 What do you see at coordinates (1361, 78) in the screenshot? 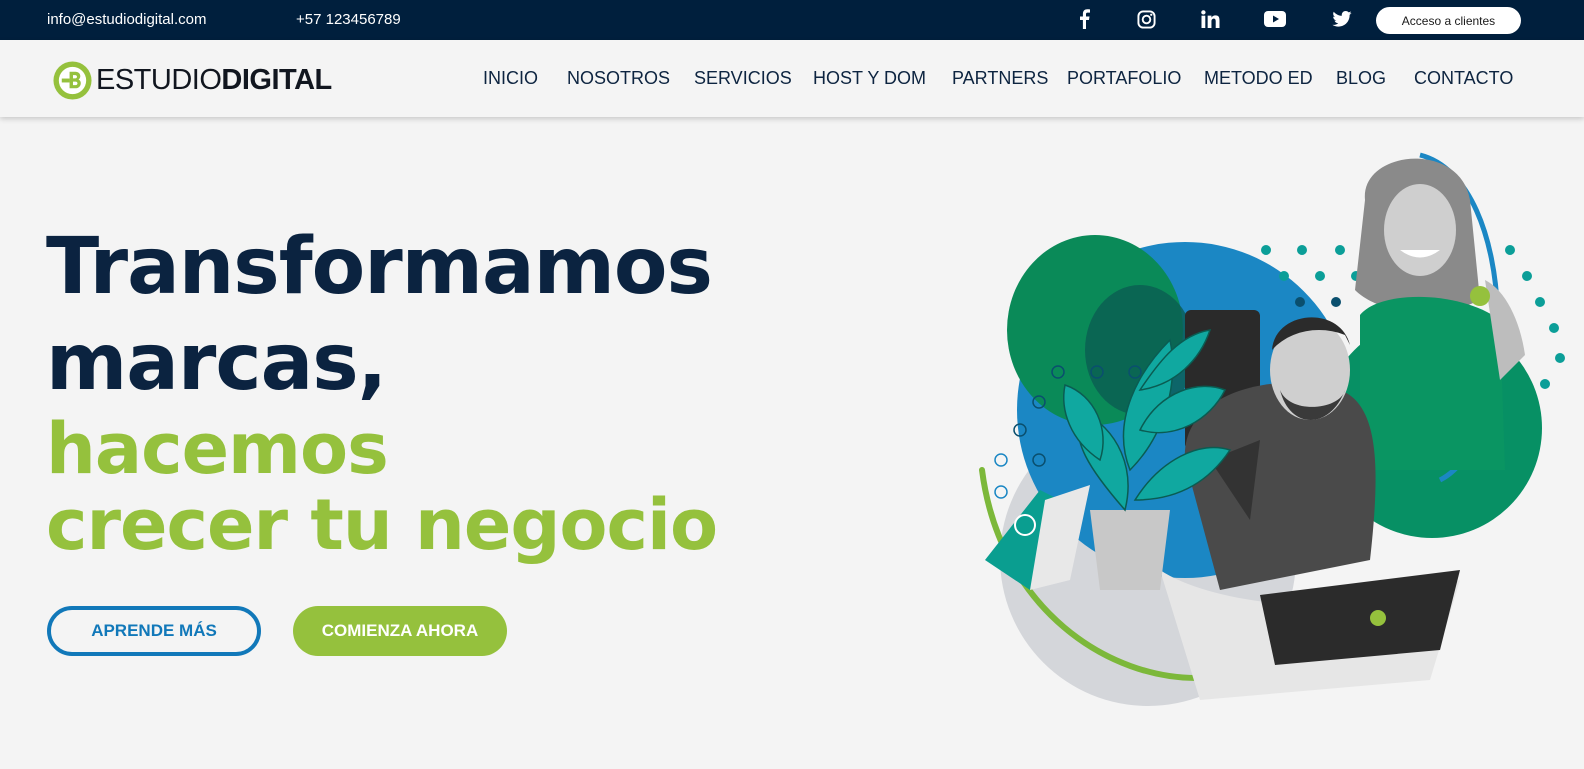
I see `nav-item-blog: BLOG` at bounding box center [1361, 78].